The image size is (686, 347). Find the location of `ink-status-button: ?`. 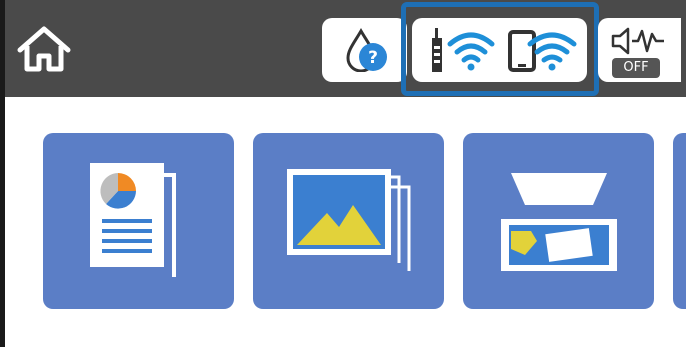

ink-status-button: ? is located at coordinates (364, 50).